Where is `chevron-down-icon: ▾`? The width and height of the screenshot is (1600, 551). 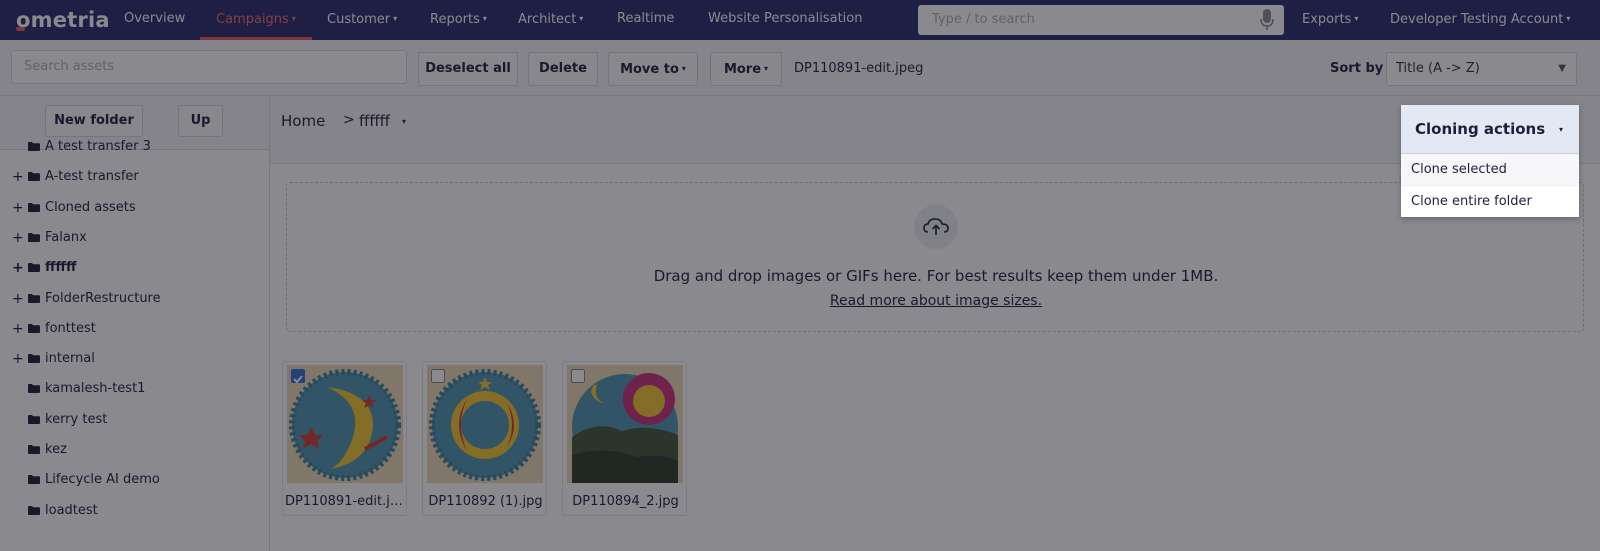
chevron-down-icon: ▾ is located at coordinates (1560, 129).